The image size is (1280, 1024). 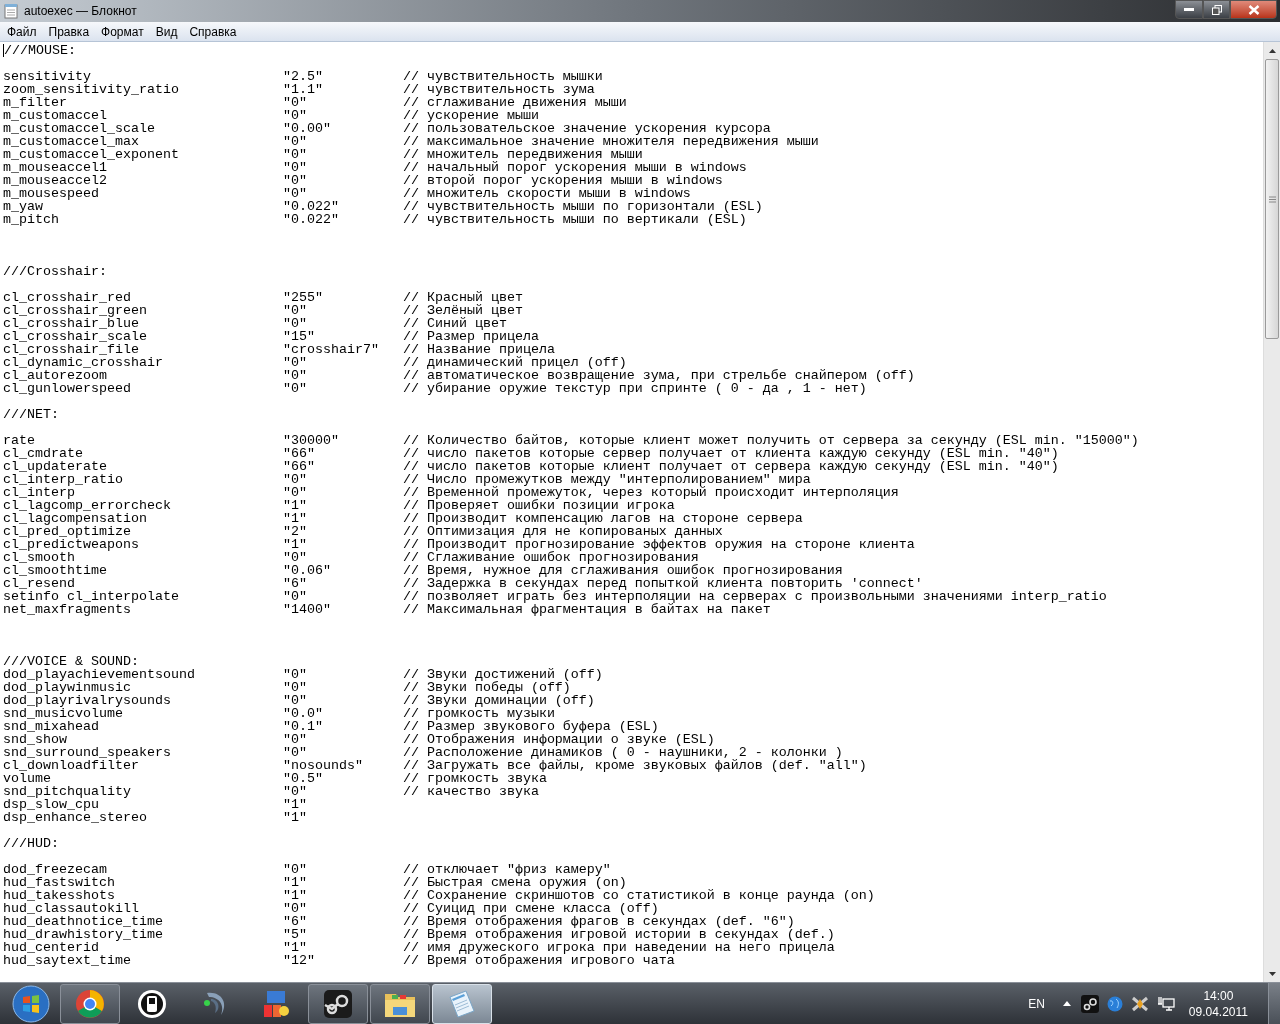 What do you see at coordinates (315, 102) in the screenshot?
I see `code-line: m_filter "0" // сглаживание движения мыши` at bounding box center [315, 102].